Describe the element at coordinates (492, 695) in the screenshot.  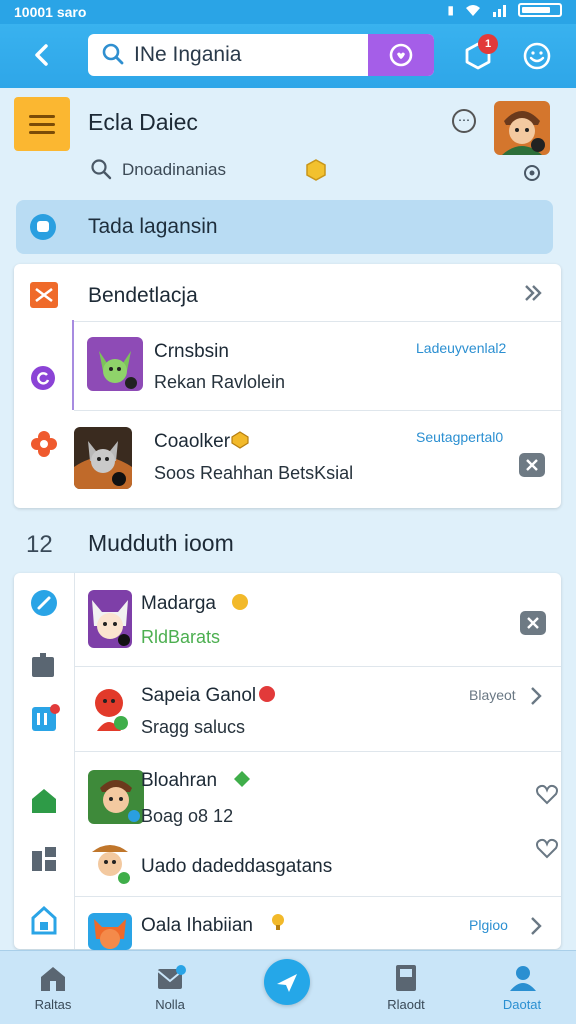
I see `item-tag: Blayeot` at that location.